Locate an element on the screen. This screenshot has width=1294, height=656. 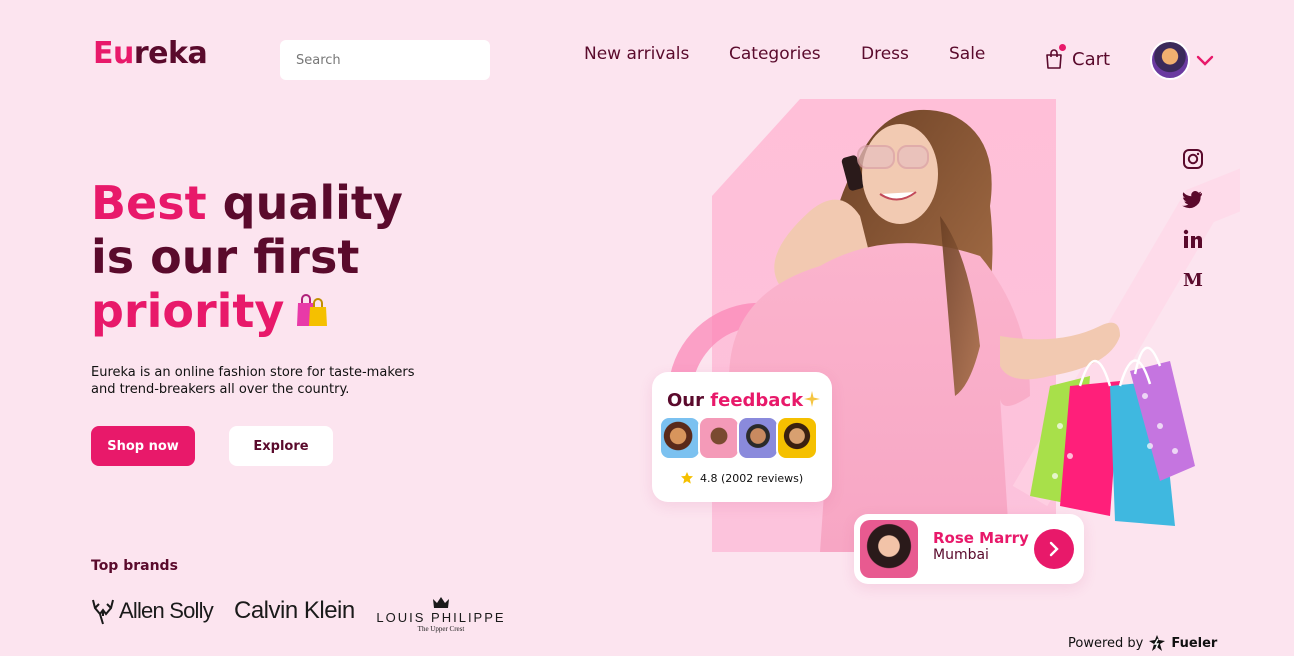
linkedin-icon is located at coordinates (1193, 239).